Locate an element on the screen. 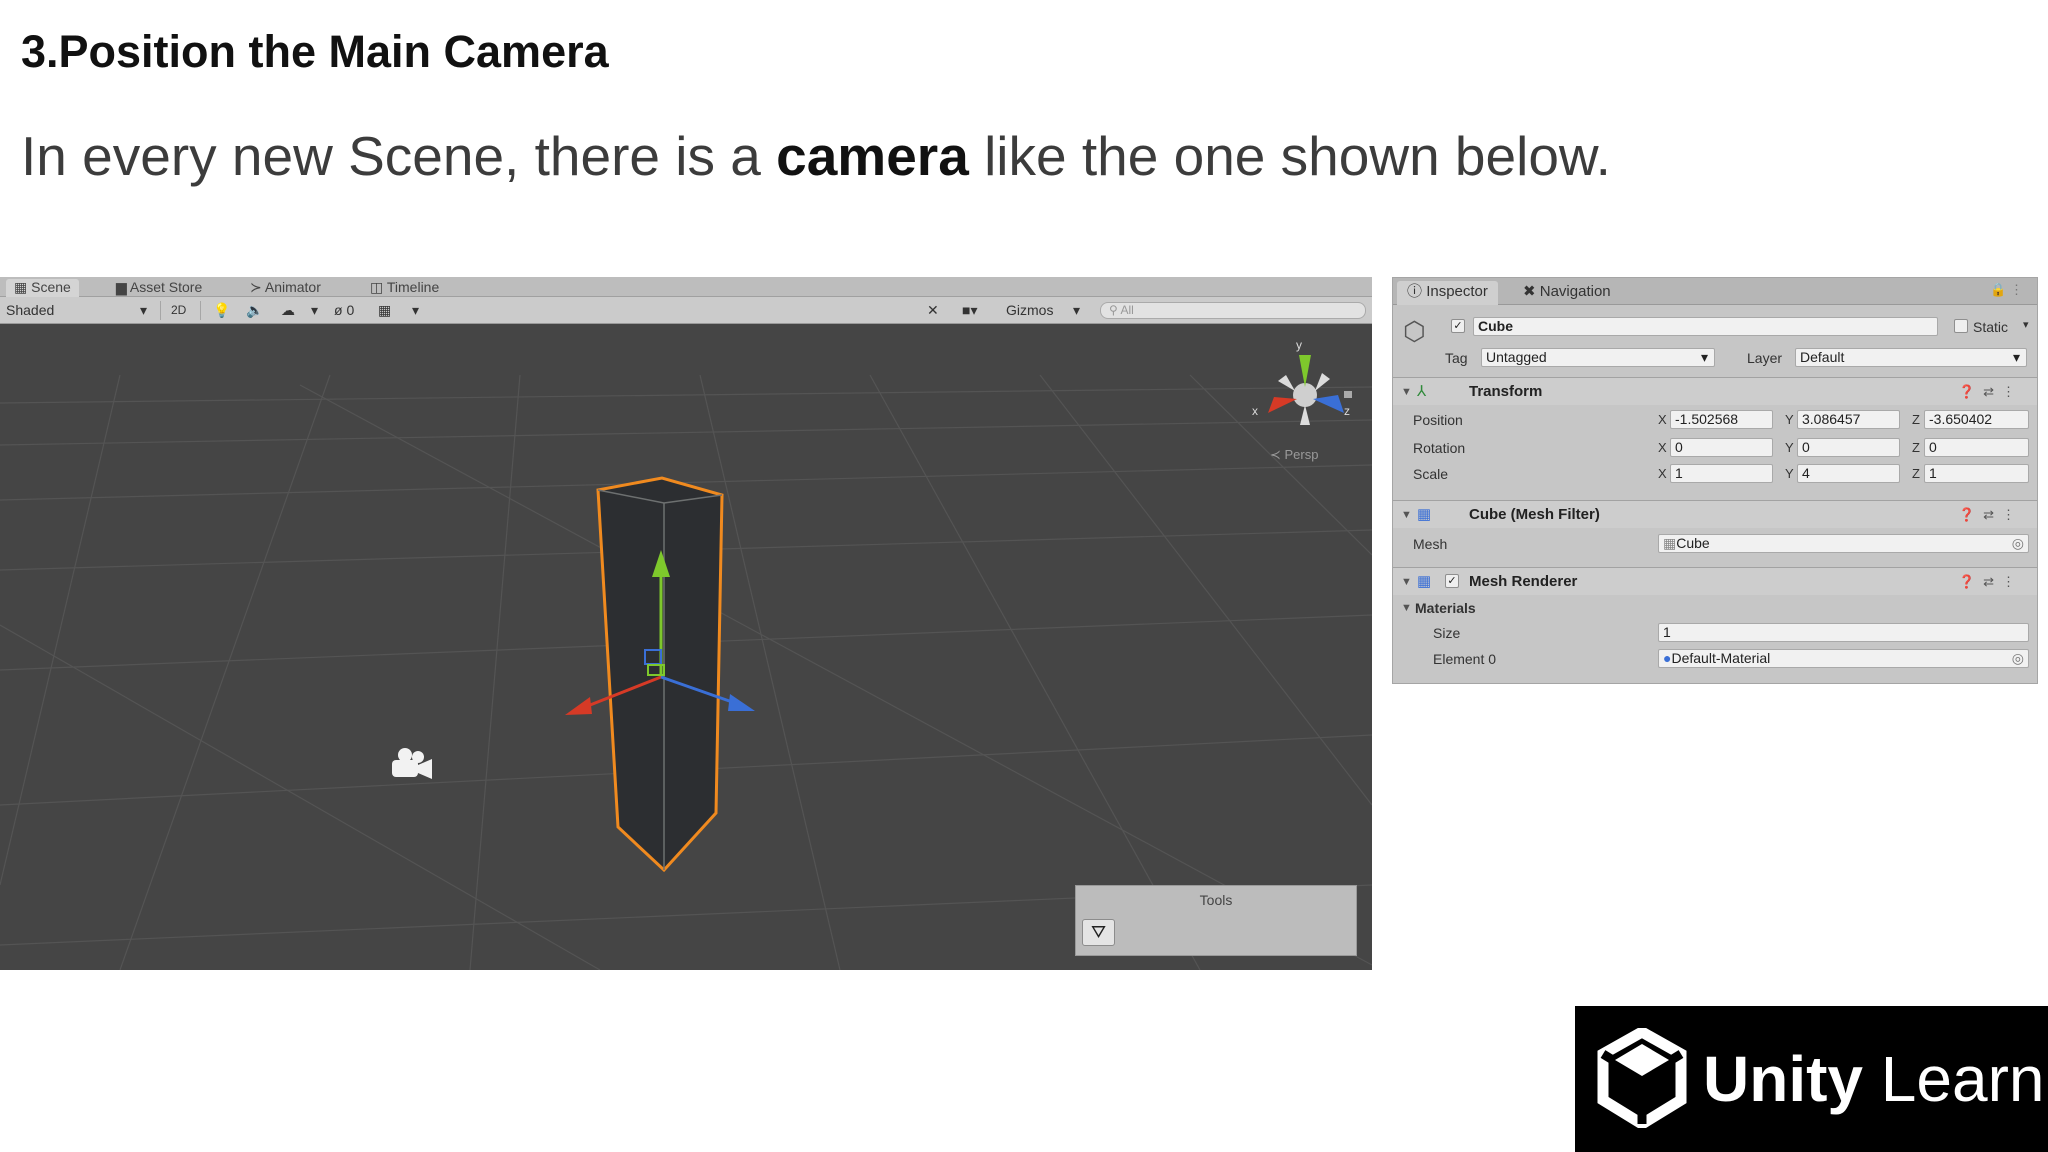 Image resolution: width=2048 pixels, height=1152 pixels. tag-dropdown: Untagged ▾ is located at coordinates (1598, 357).